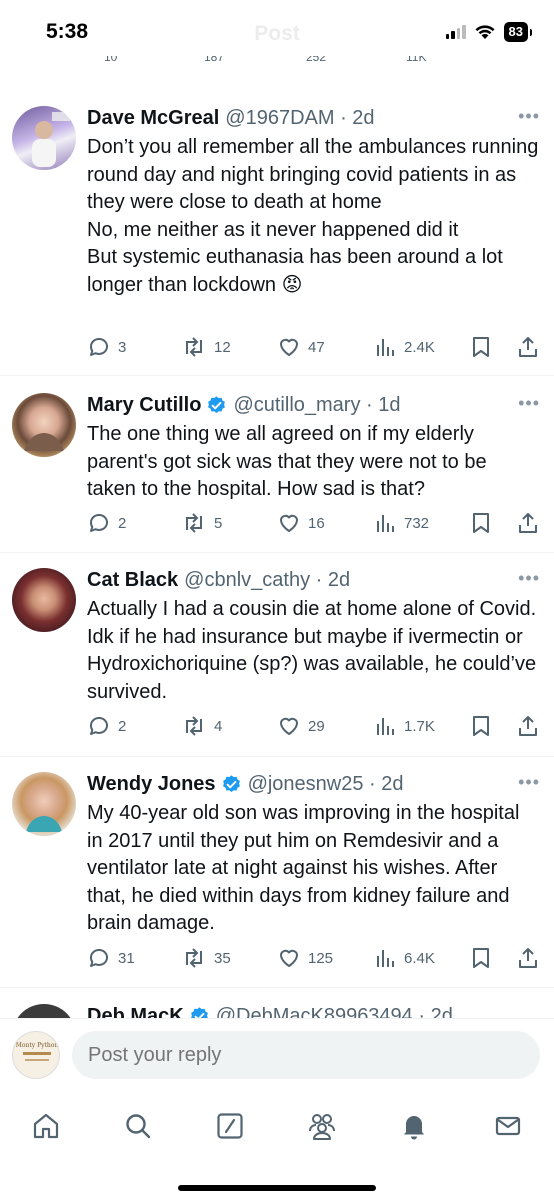  What do you see at coordinates (37, 1051) in the screenshot?
I see `monty-python-logo: Monty Python` at bounding box center [37, 1051].